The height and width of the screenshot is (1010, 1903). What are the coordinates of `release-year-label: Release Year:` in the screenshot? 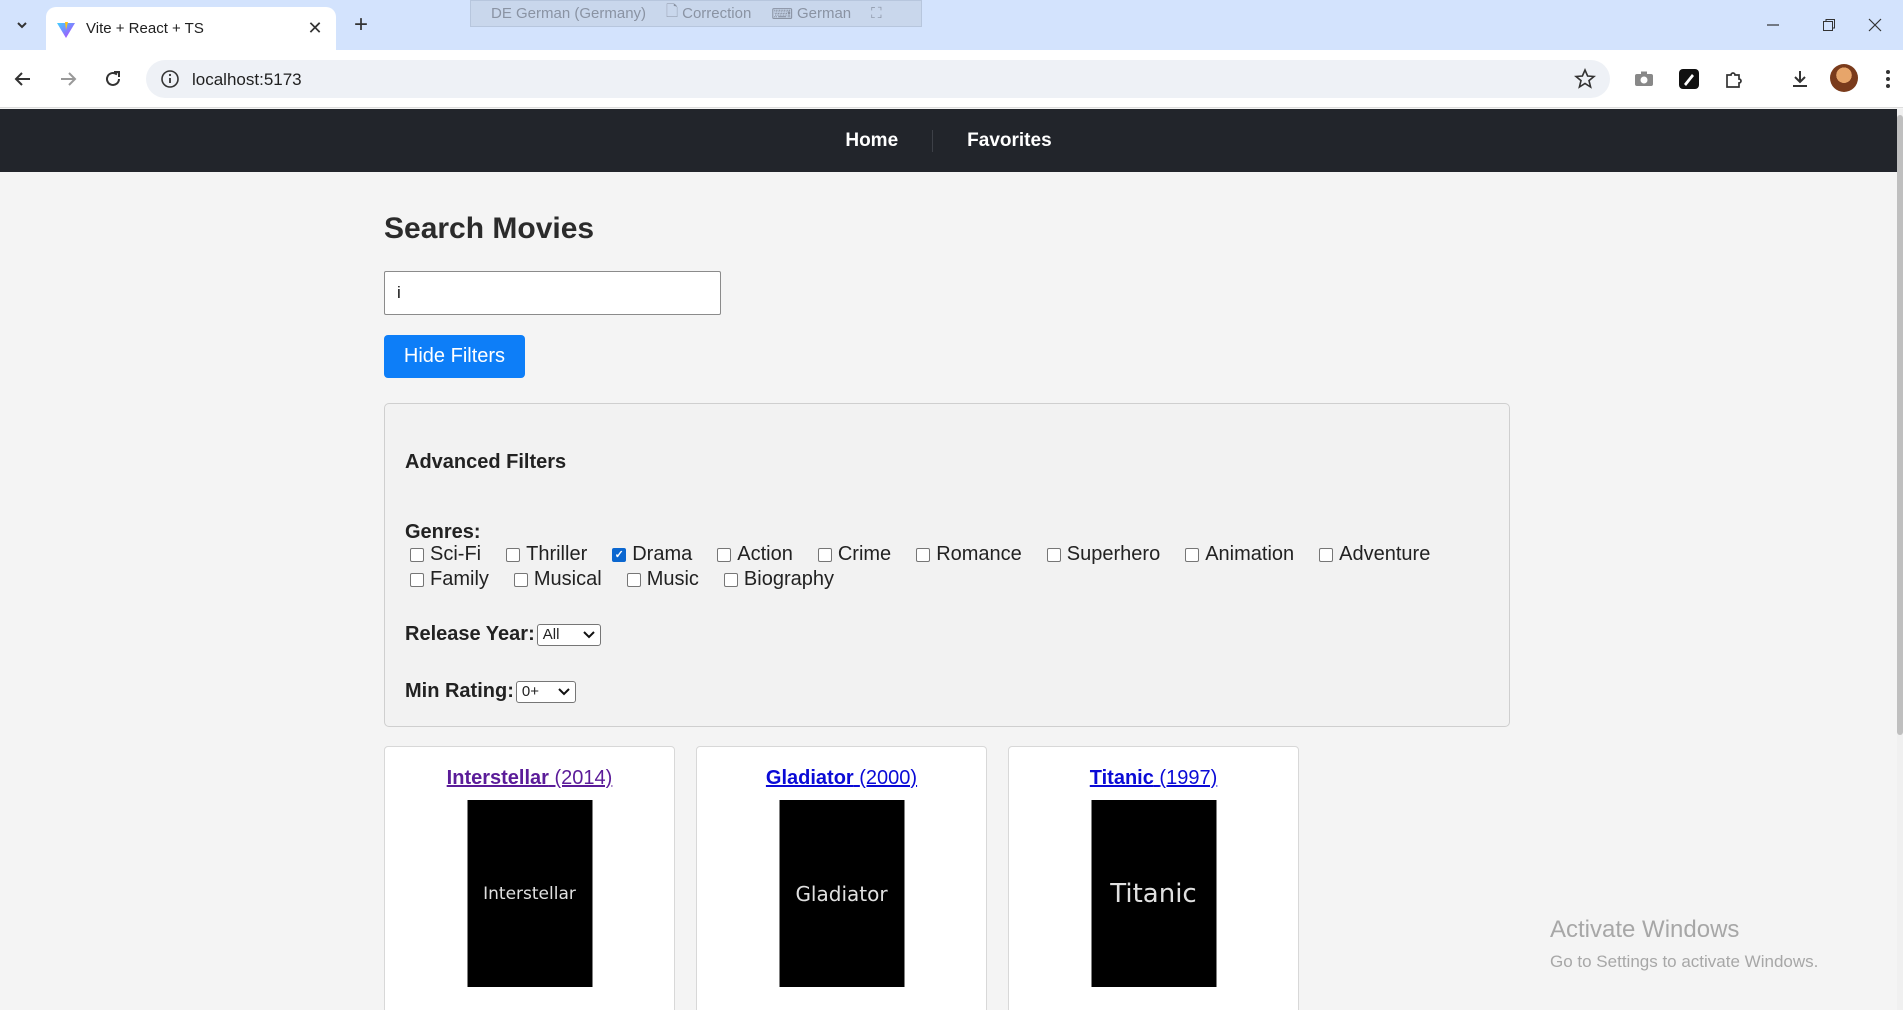 It's located at (470, 634).